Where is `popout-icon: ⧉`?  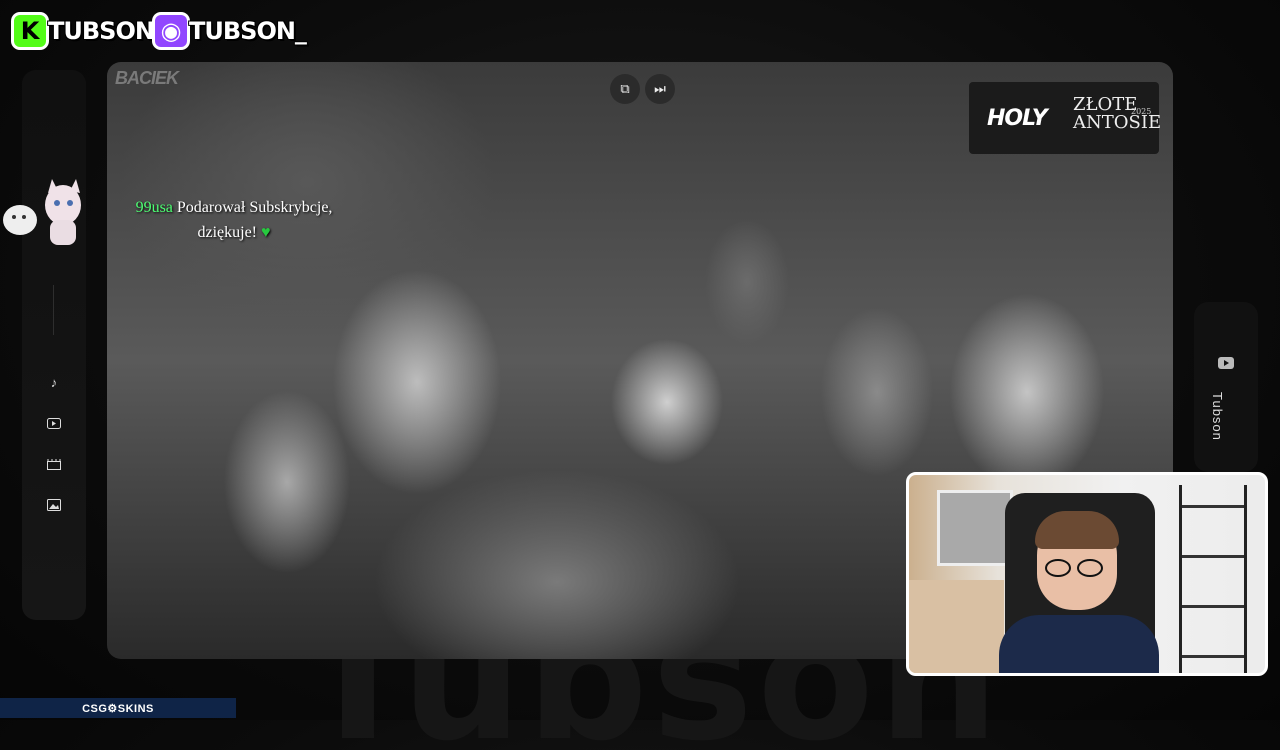
popout-icon: ⧉ is located at coordinates (625, 88).